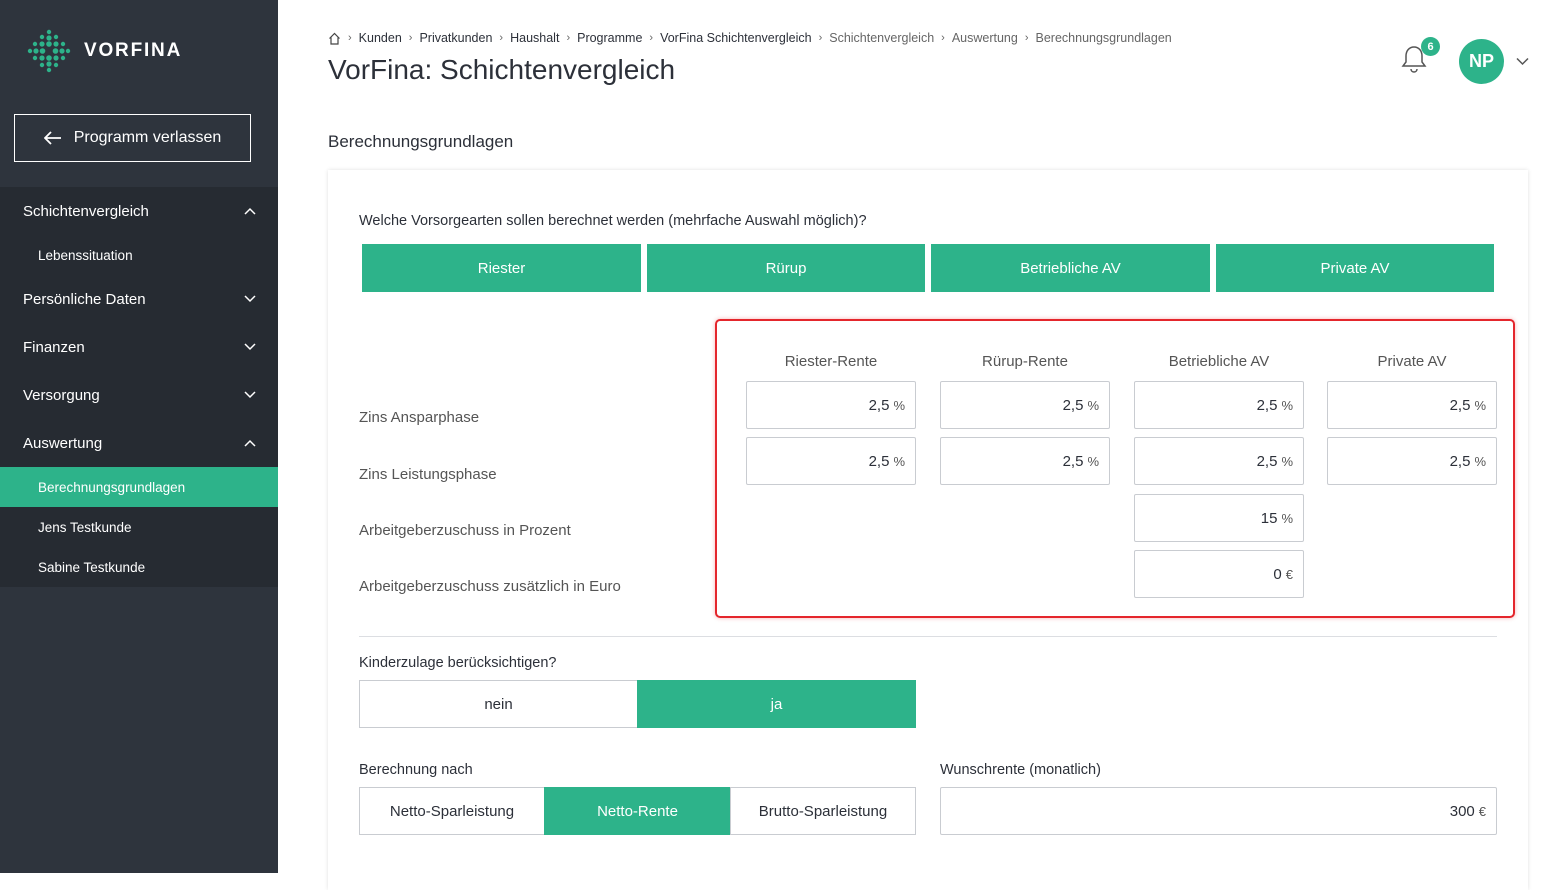  What do you see at coordinates (1269, 518) in the screenshot?
I see `field-value: 15` at bounding box center [1269, 518].